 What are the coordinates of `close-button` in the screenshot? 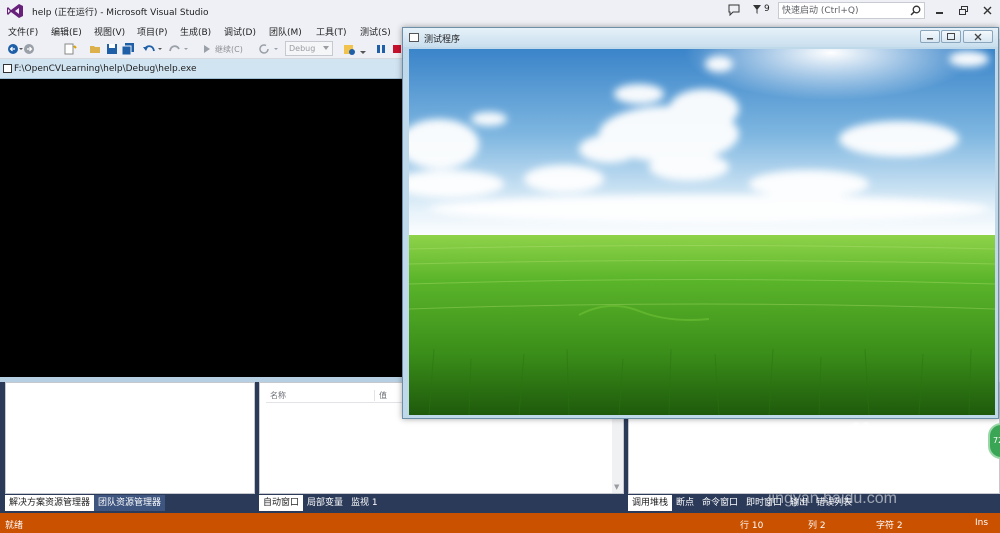 It's located at (987, 10).